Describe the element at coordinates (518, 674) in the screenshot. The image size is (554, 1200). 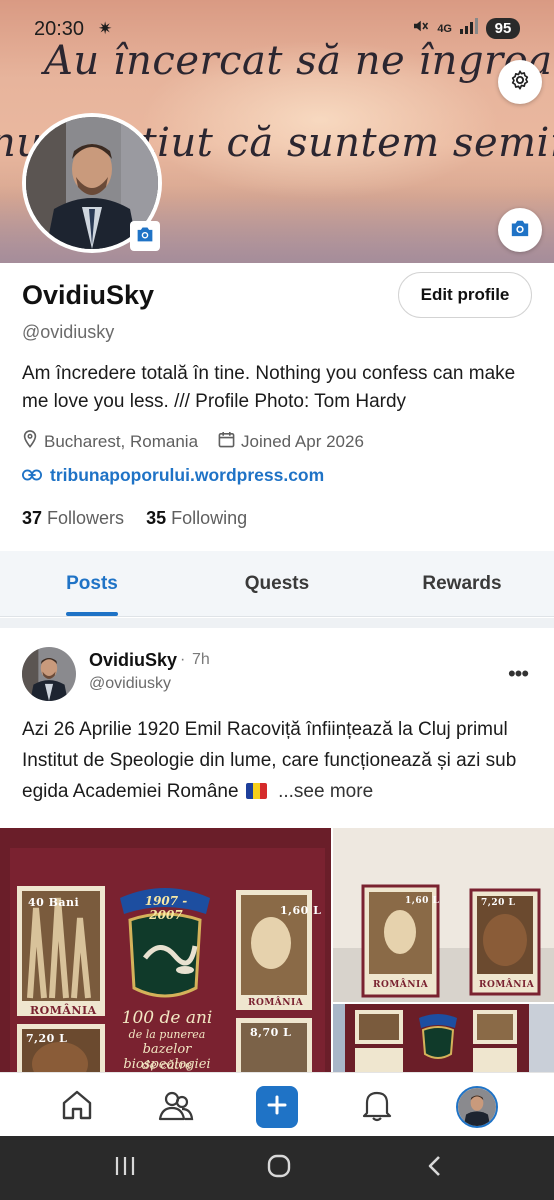
I see `post-more-button: •••` at that location.